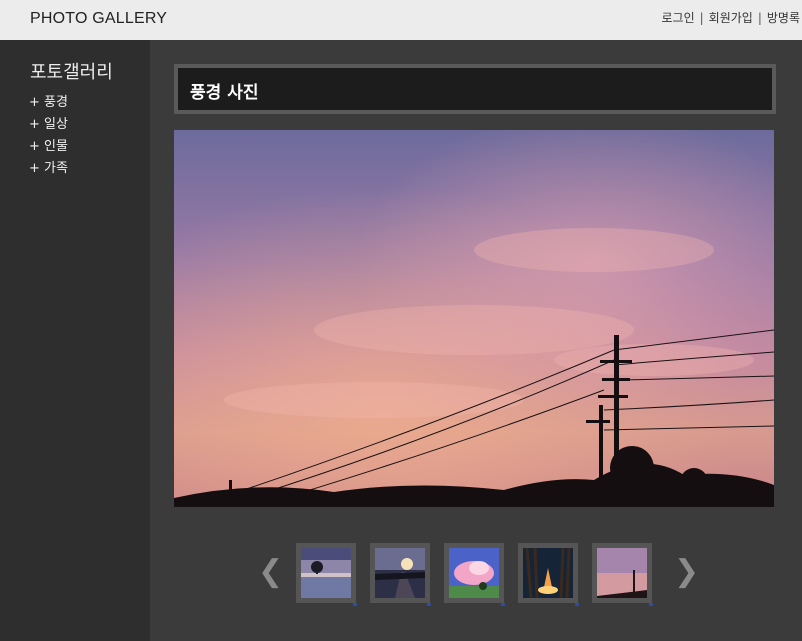  I want to click on top-links: 로그인 | 회원가입 | 방명록, so click(730, 17).